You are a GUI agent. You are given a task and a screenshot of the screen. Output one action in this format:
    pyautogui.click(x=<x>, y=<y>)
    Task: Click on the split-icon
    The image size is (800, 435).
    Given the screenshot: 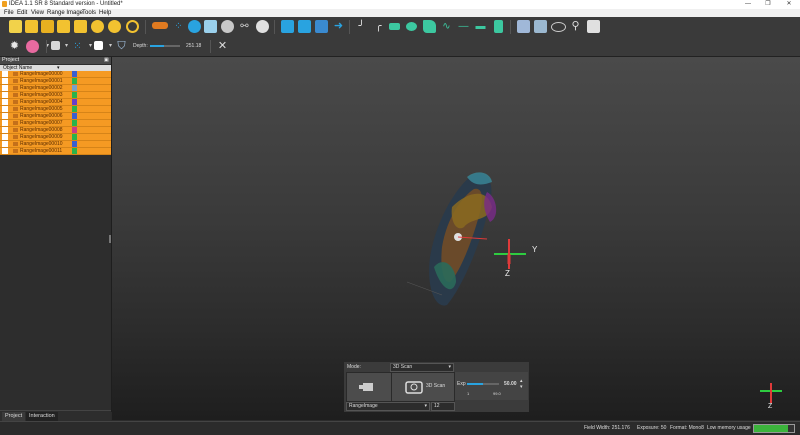 What is the action you would take?
    pyautogui.click(x=498, y=26)
    